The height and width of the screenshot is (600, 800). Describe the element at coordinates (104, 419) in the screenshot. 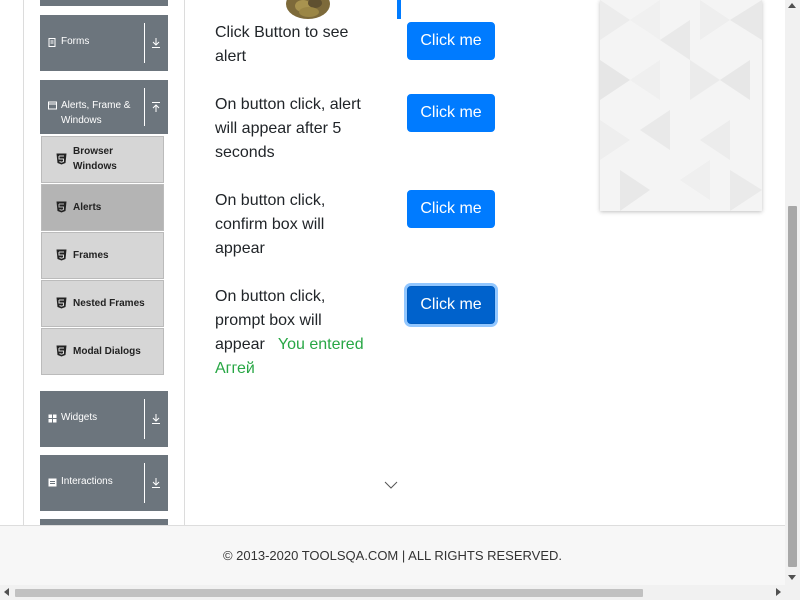

I see `sidebar-group-widgets: Widgets` at that location.